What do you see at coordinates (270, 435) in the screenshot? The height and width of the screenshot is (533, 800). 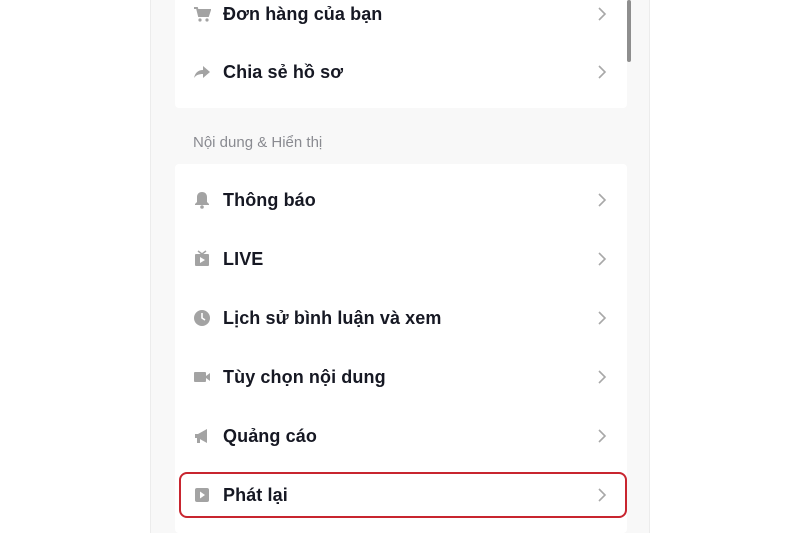 I see `menu-item-label: Quảng cáo` at bounding box center [270, 435].